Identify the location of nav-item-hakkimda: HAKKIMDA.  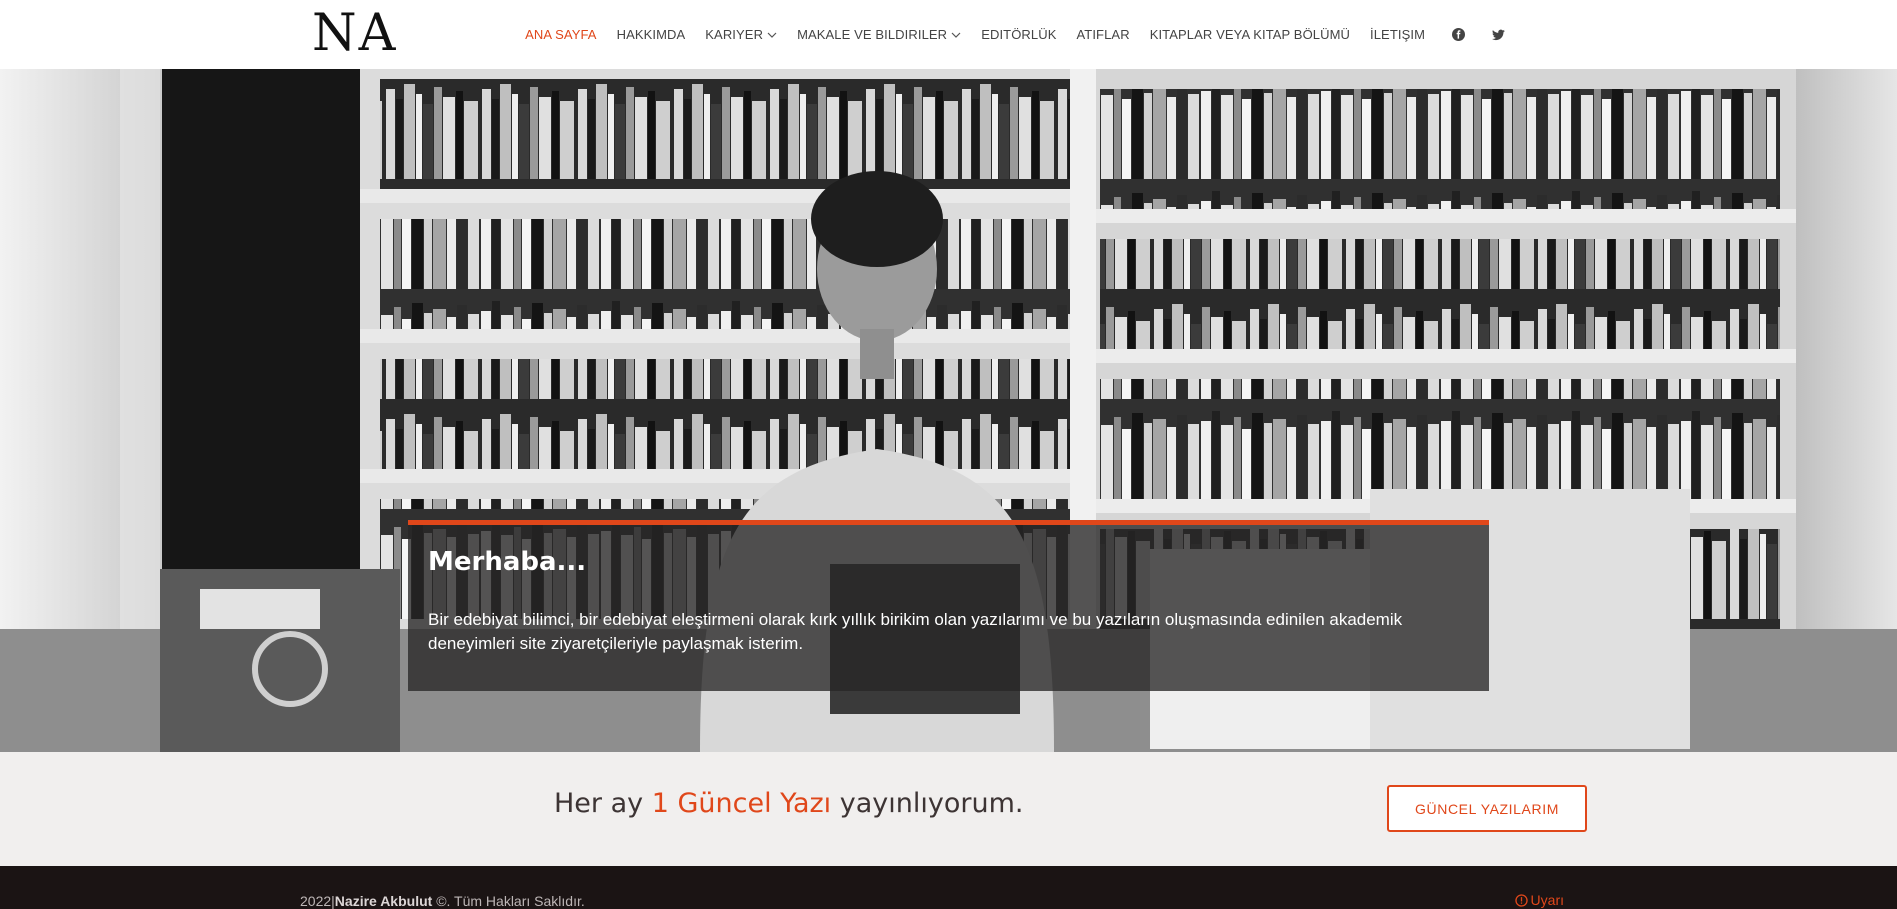
(651, 34).